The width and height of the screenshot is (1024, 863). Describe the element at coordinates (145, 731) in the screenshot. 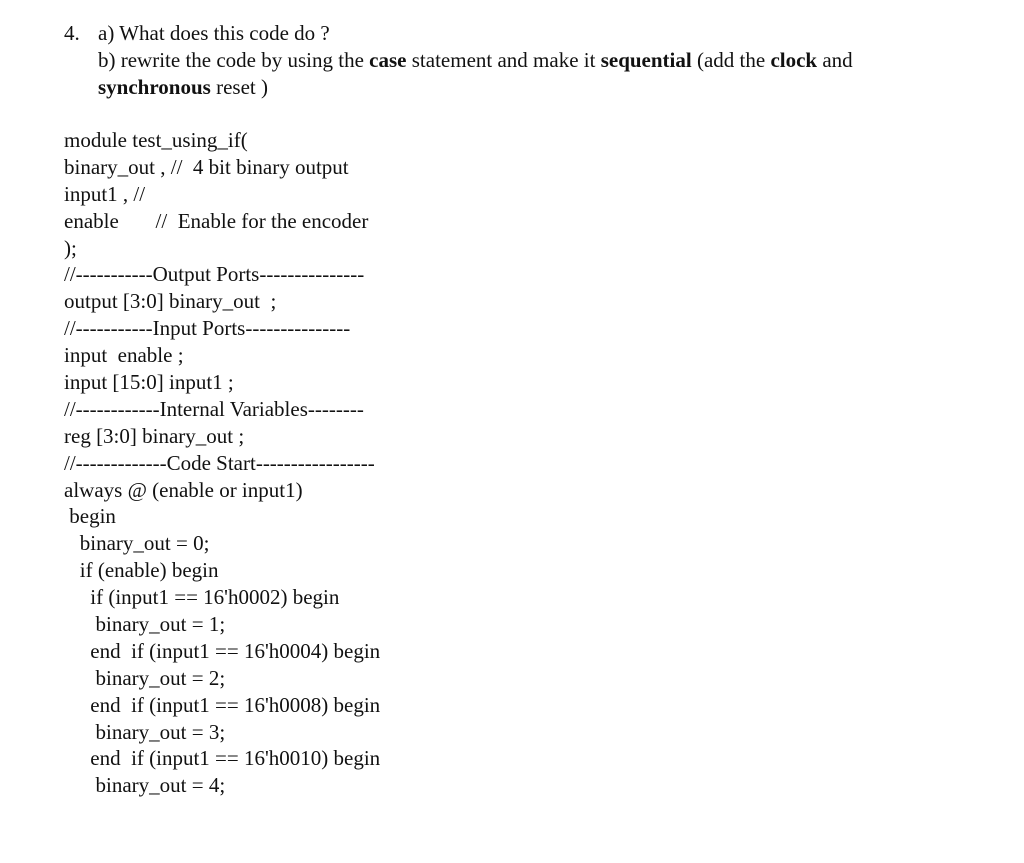

I see `code-line: binary_out = 3;` at that location.